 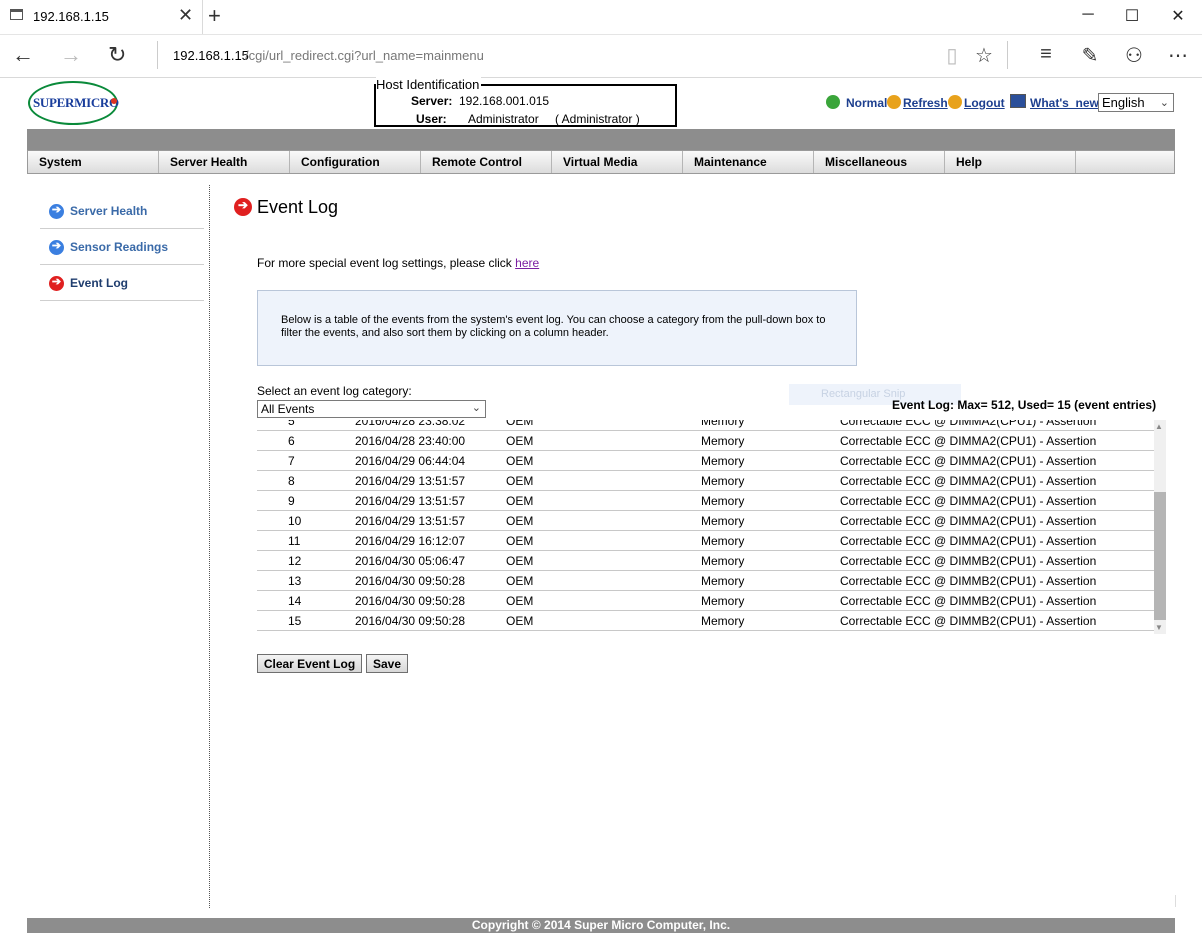 I want to click on minimize-icon: ─, so click(x=1088, y=15).